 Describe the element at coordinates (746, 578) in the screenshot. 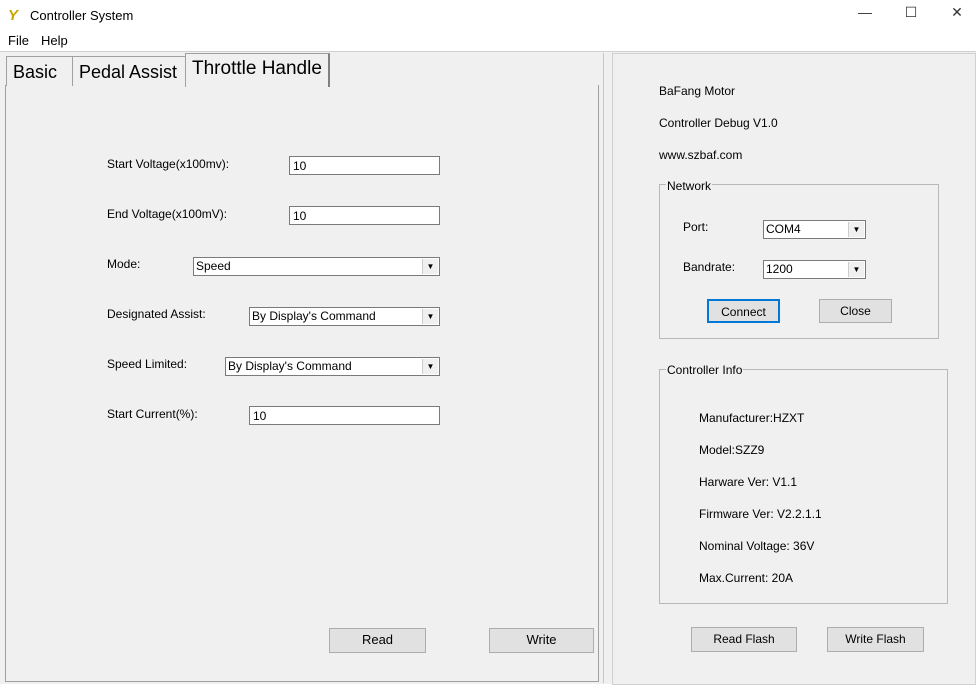

I see `max-current-text: Max.Current: 20A` at that location.